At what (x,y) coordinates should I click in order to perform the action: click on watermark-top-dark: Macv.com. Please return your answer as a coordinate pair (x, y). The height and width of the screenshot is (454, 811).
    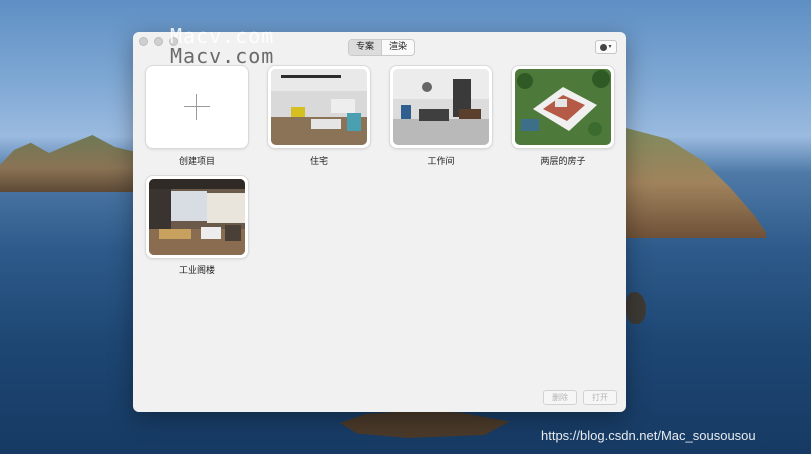
    Looking at the image, I should click on (222, 56).